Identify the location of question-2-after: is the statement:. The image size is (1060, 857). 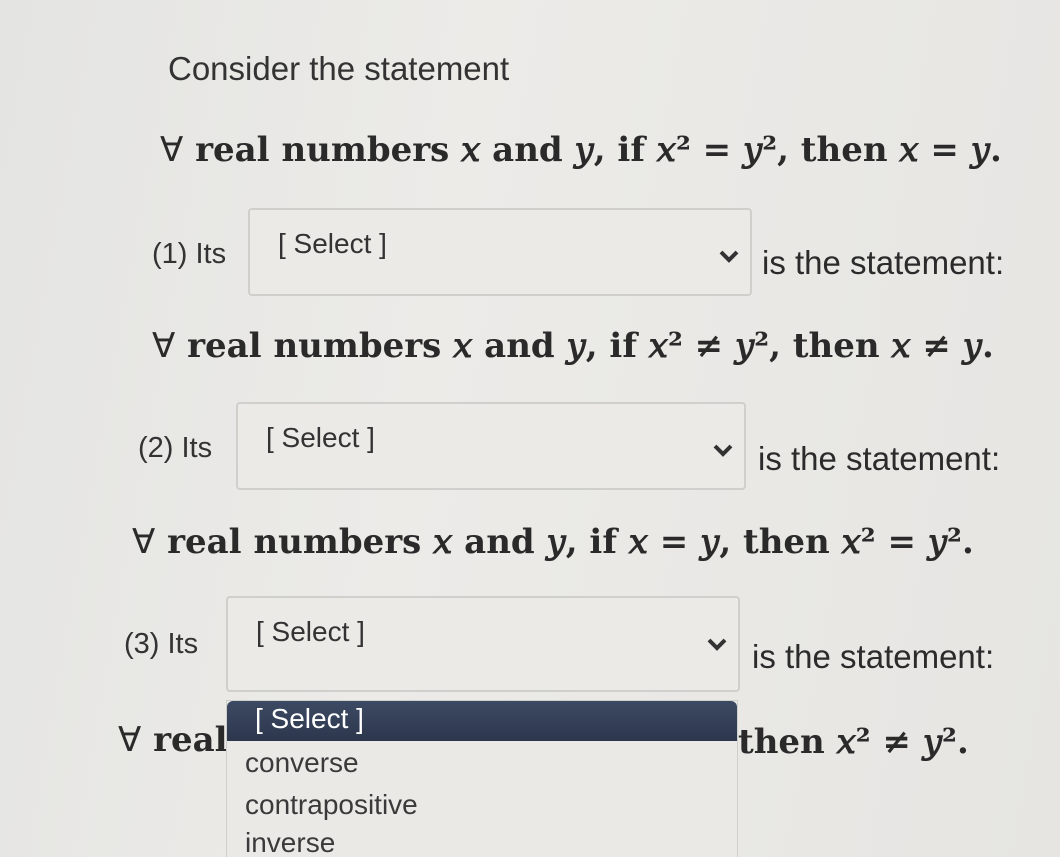
(879, 458).